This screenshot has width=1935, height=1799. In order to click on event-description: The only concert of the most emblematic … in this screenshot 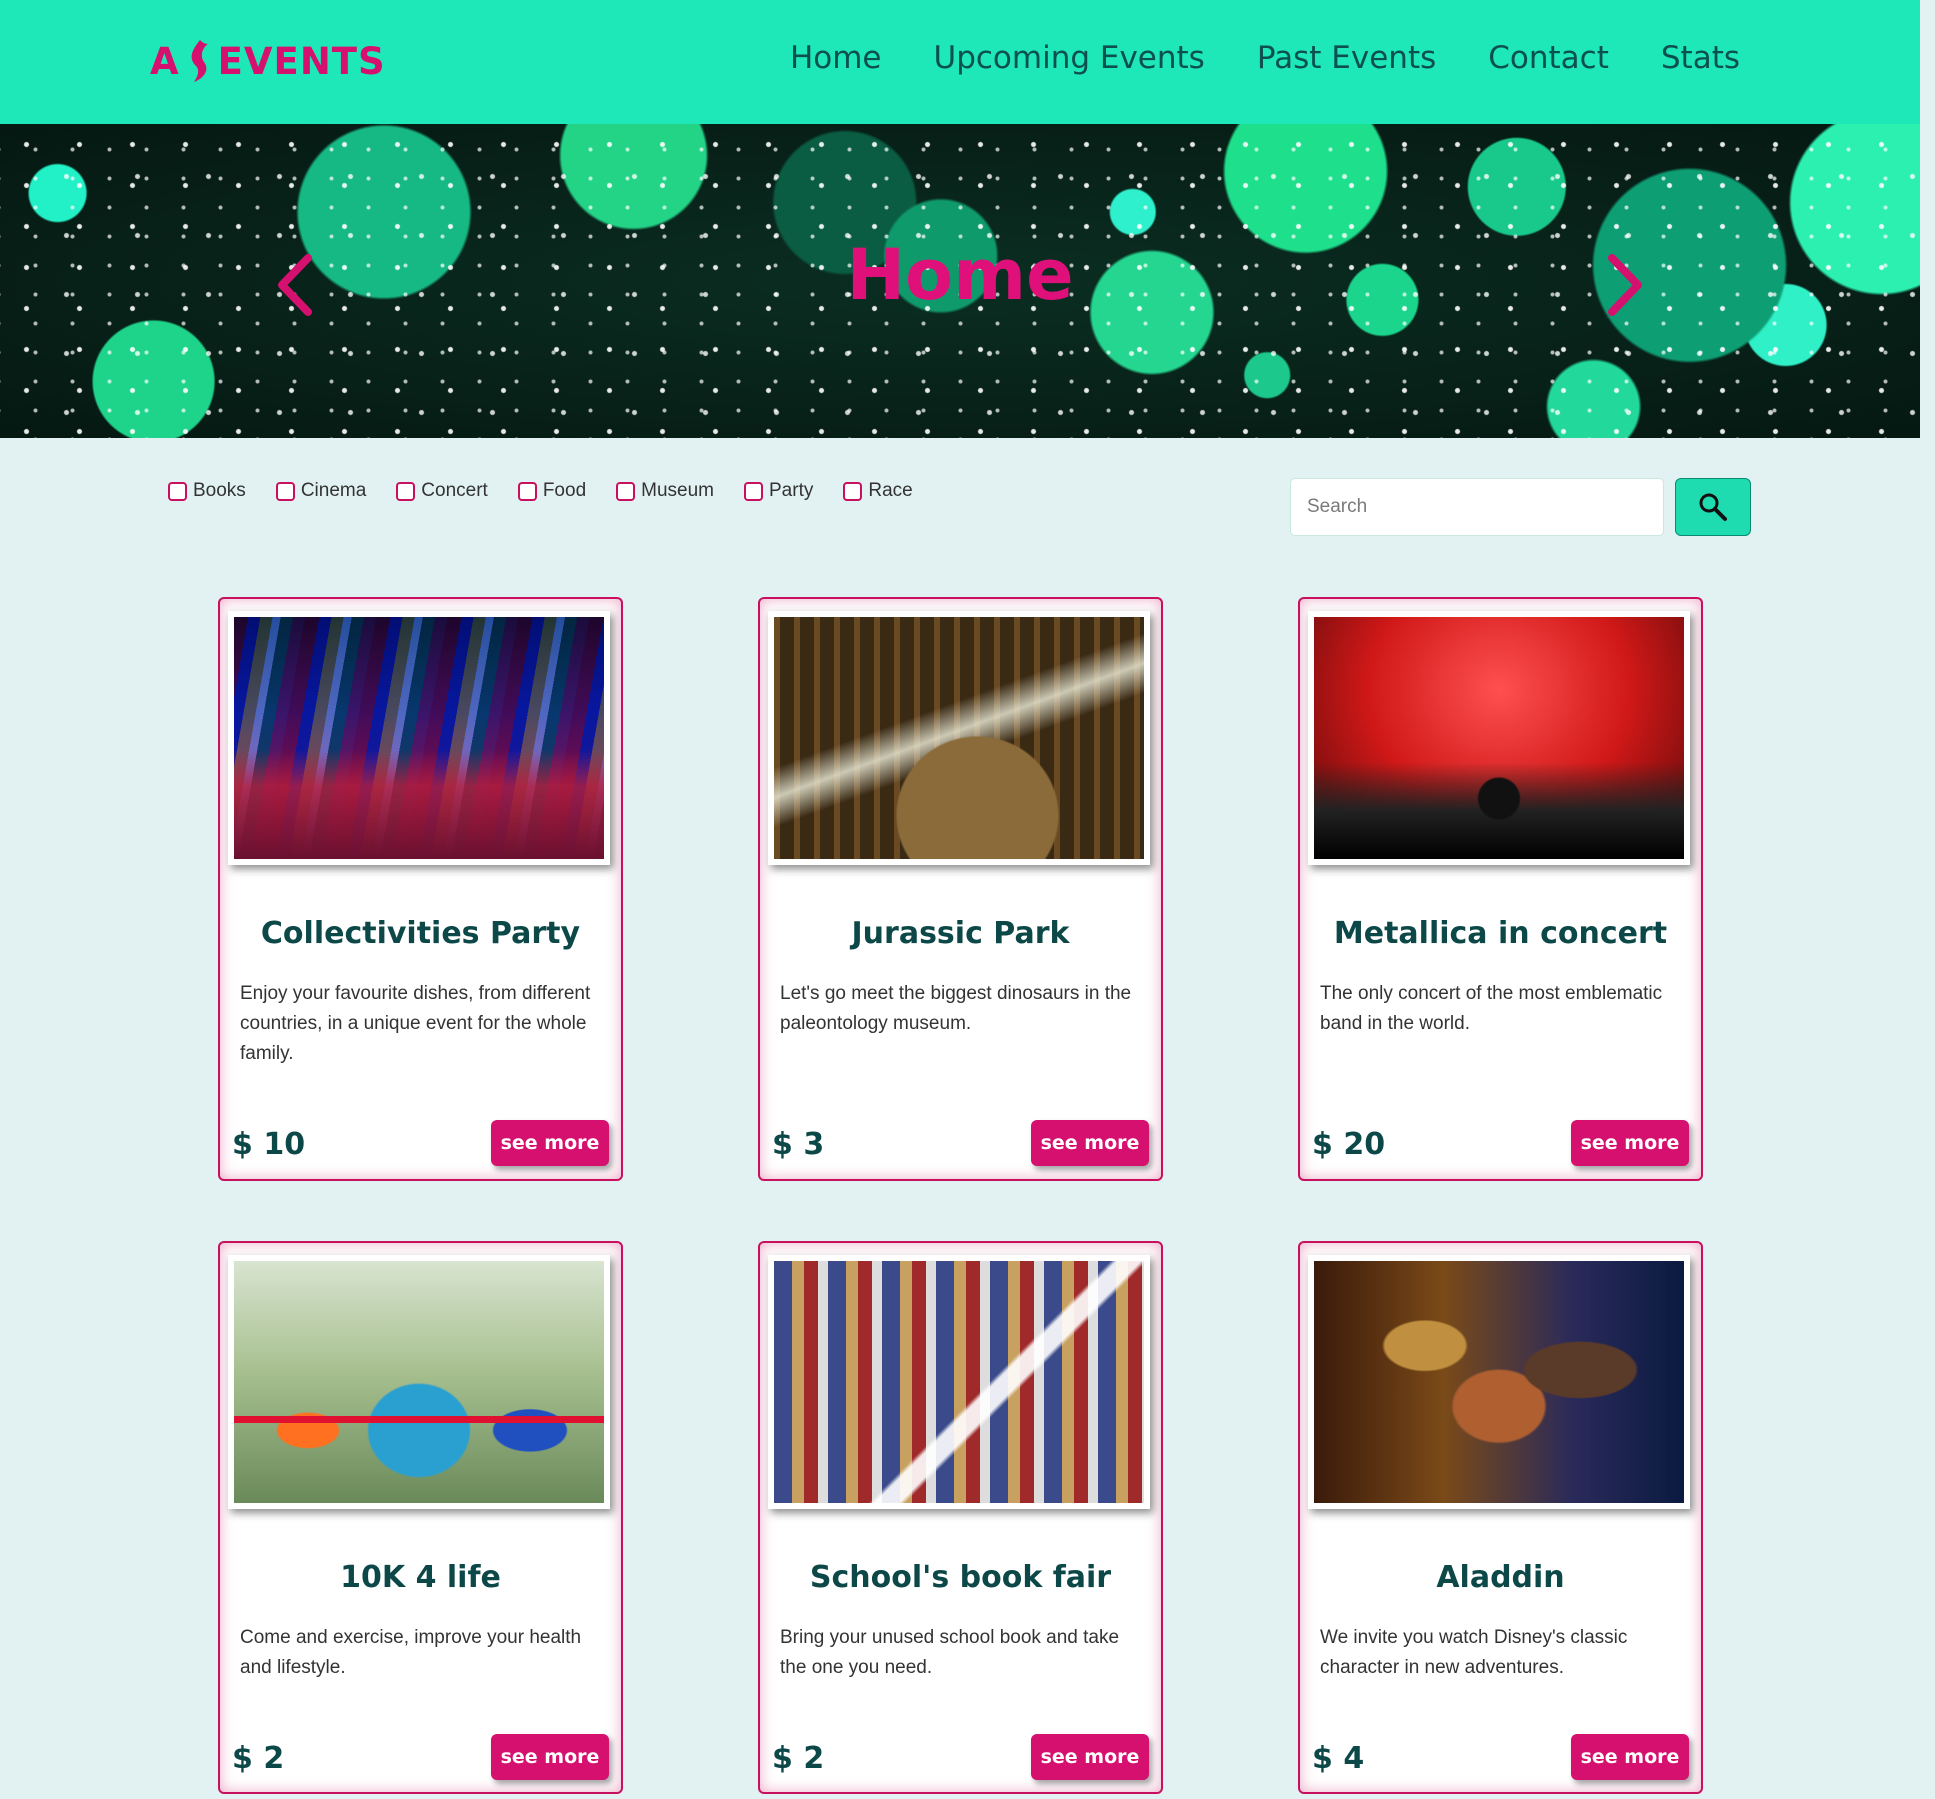, I will do `click(1491, 1008)`.